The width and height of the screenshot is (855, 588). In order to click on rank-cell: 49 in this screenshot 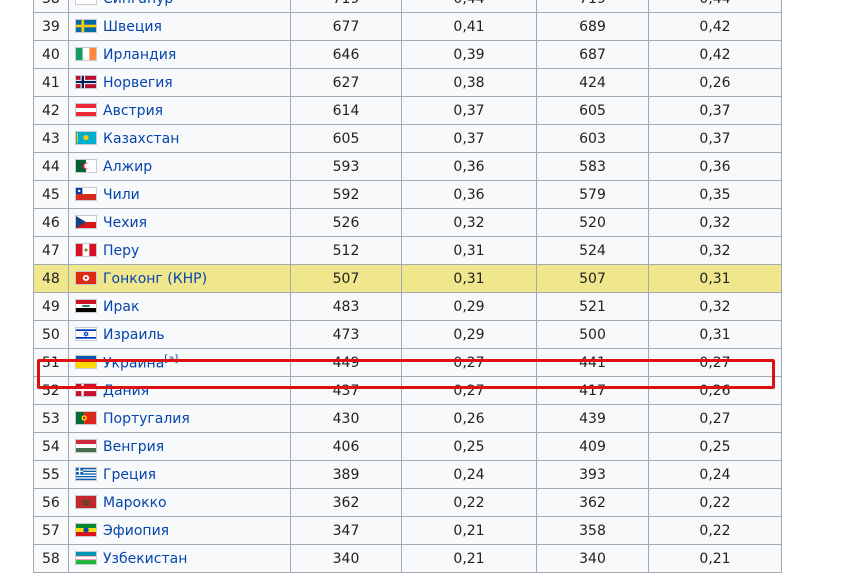, I will do `click(51, 306)`.